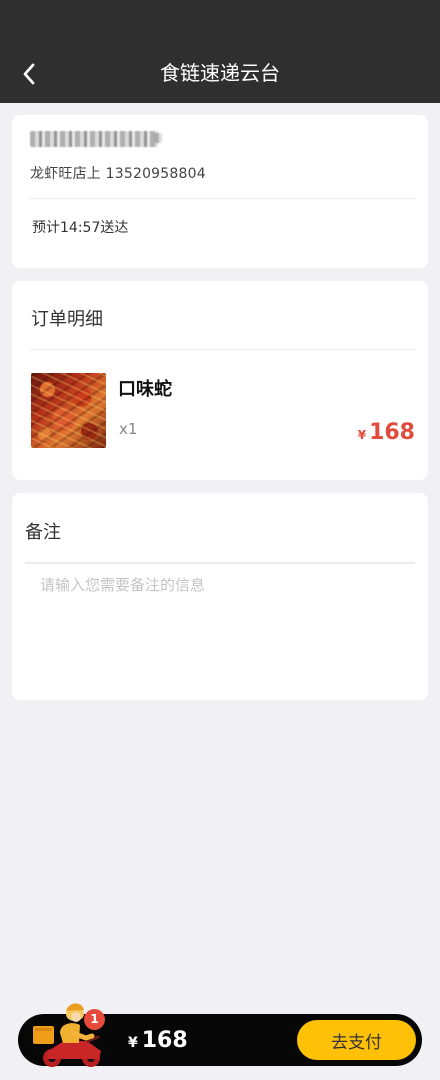 The image size is (440, 1080). Describe the element at coordinates (220, 73) in the screenshot. I see `page-title: 食链速递云台` at that location.